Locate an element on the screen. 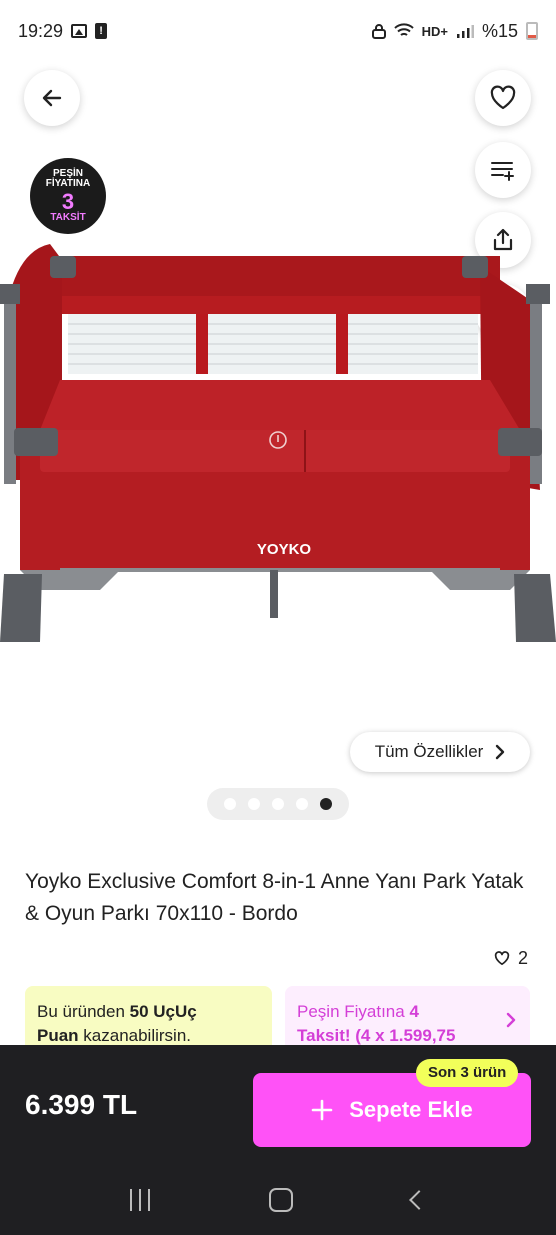 The image size is (556, 1235). plus-icon is located at coordinates (322, 1110).